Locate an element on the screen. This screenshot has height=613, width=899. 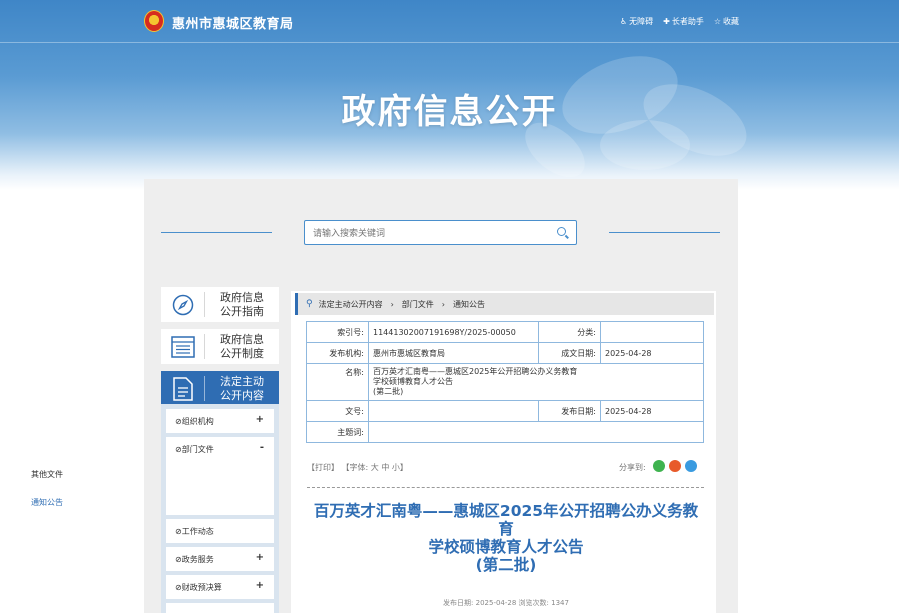
star-icon: ☆ is located at coordinates (717, 21).